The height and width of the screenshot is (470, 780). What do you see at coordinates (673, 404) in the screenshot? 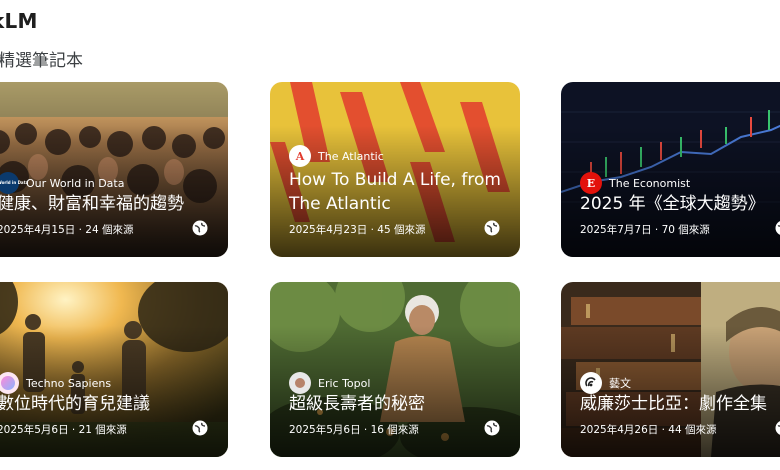
I see `card-title: 威廉莎士比亞：劇作全集` at bounding box center [673, 404].